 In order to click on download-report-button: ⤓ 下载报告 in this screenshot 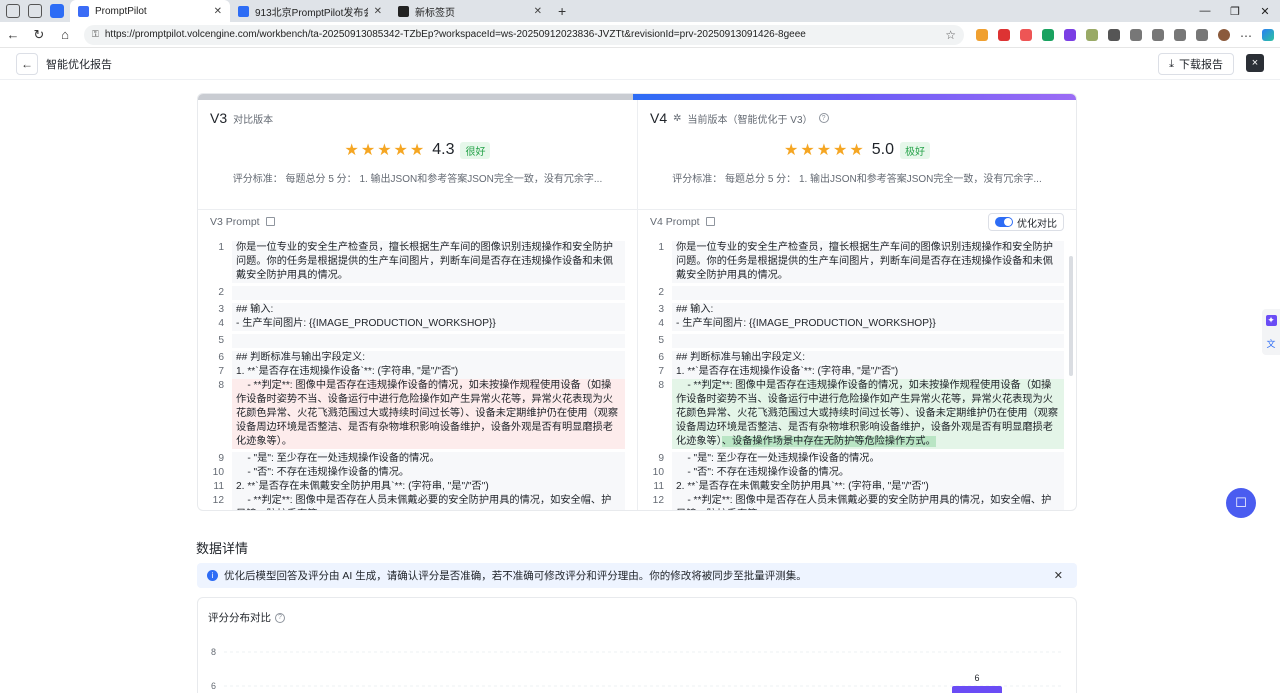, I will do `click(1196, 64)`.